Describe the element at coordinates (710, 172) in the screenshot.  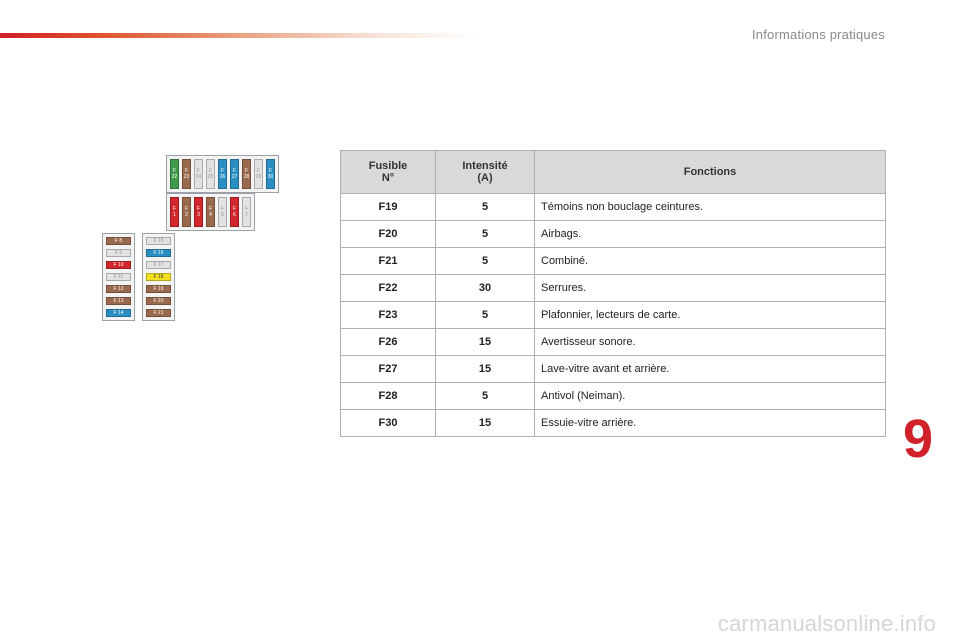
I see `header-functions: Fonctions` at that location.